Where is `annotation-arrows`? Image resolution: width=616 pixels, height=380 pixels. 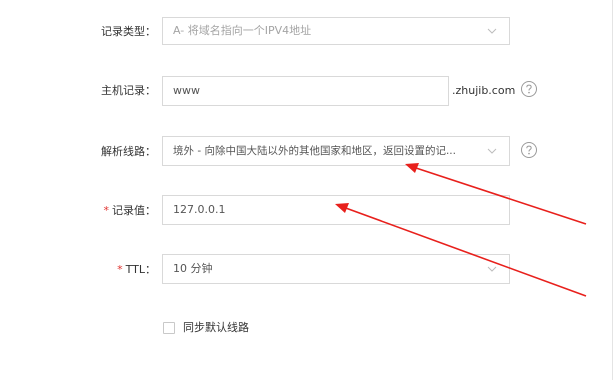 annotation-arrows is located at coordinates (461, 230).